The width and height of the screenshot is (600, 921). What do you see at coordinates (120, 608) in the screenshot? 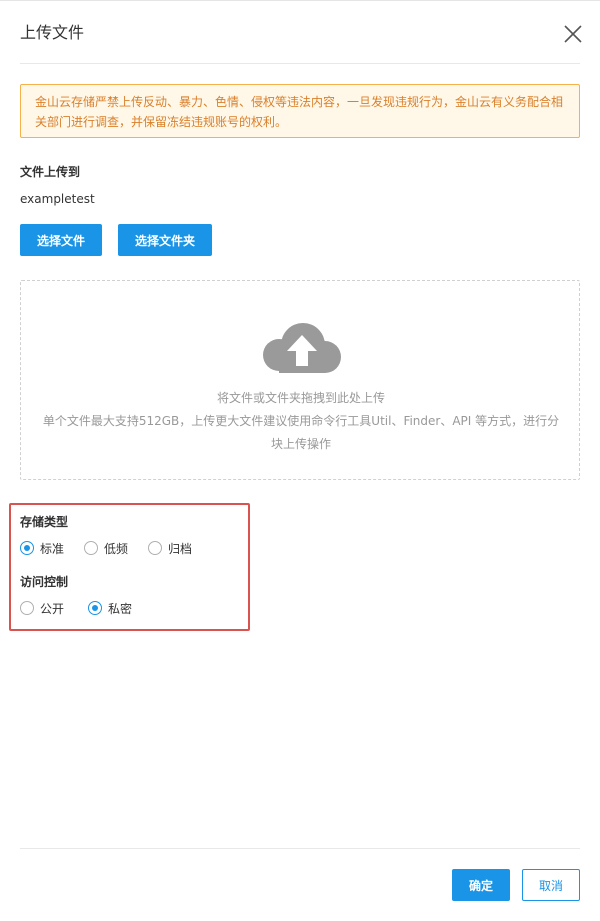
I see `access-private-label: 私密` at bounding box center [120, 608].